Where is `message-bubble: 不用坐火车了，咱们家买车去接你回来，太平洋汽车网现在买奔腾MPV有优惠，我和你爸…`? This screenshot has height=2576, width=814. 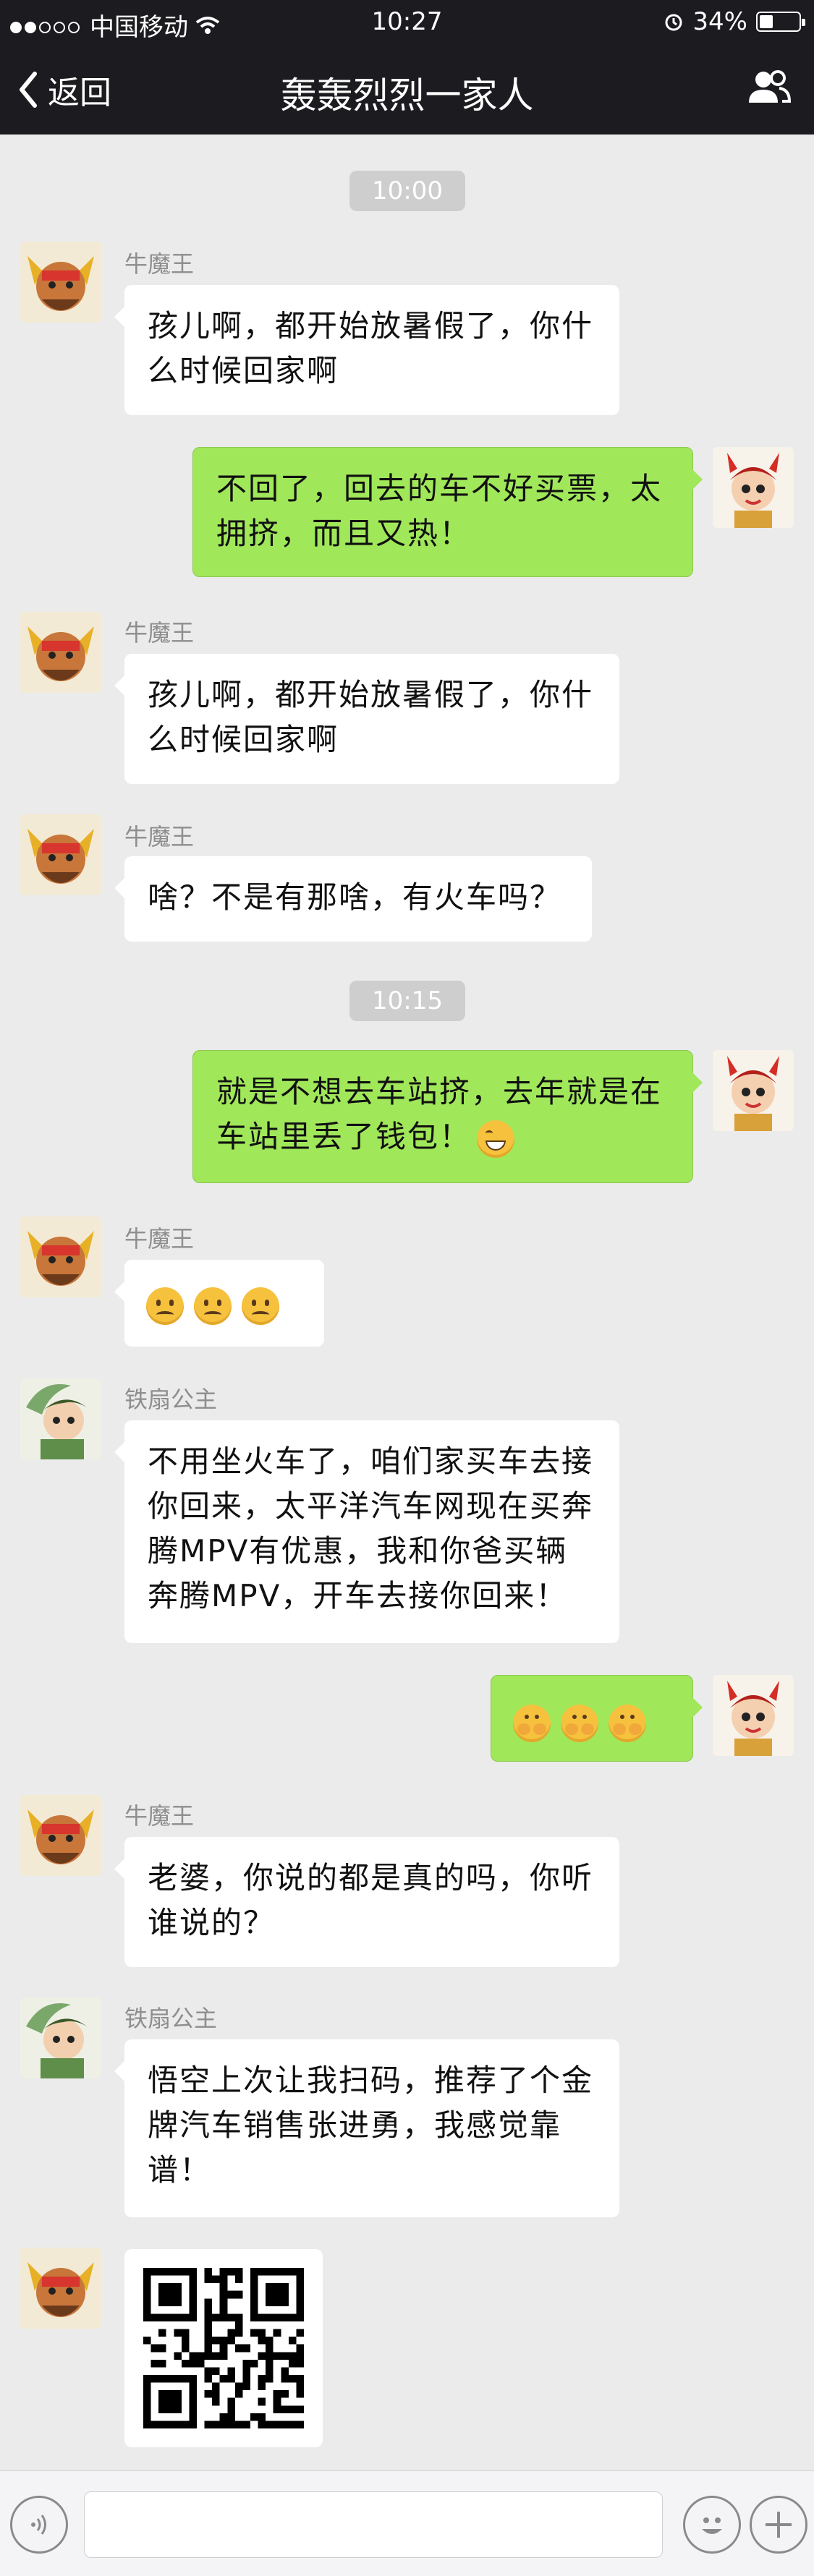 message-bubble: 不用坐火车了，咱们家买车去接你回来，太平洋汽车网现在买奔腾MPV有优惠，我和你爸… is located at coordinates (366, 1531).